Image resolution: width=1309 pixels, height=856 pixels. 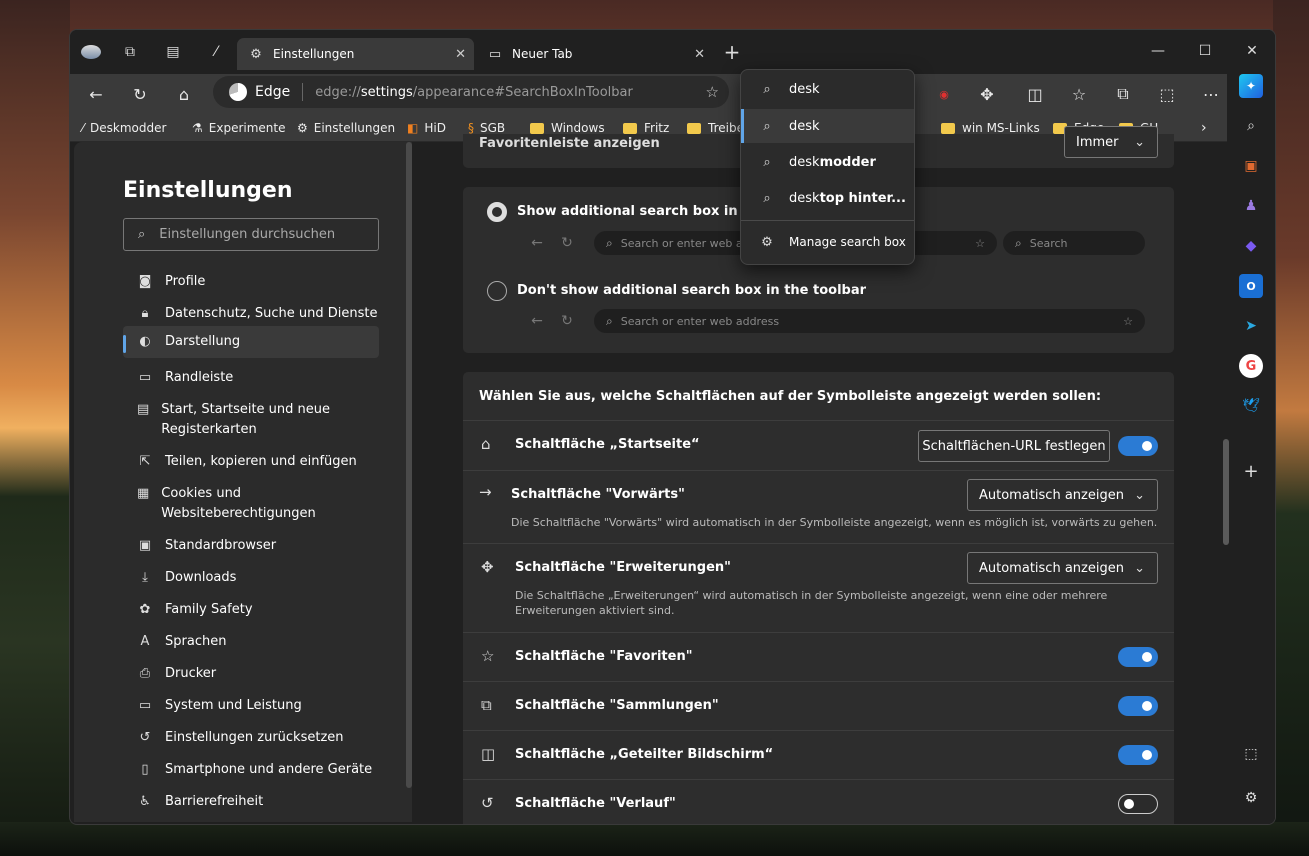 I want to click on settings-search-input: ⌕ Einstellungen durchsuchen, so click(x=251, y=234).